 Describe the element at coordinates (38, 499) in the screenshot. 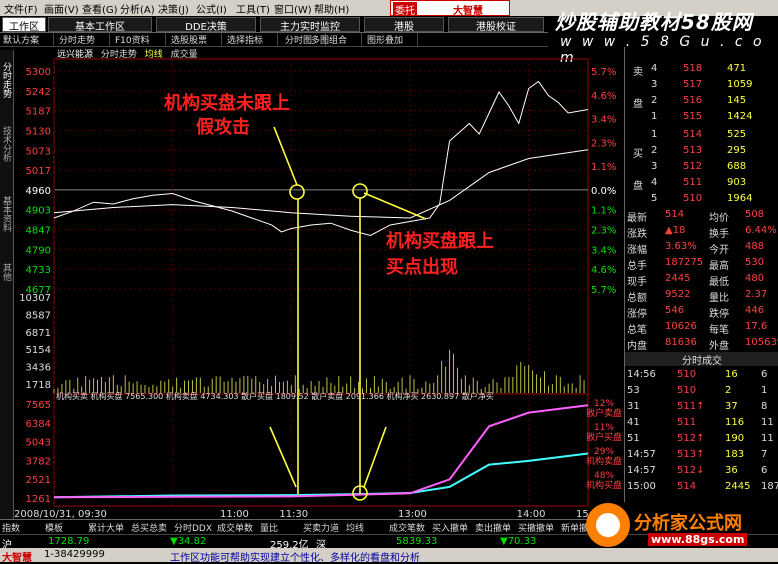

I see `indicator-tick: 1261` at that location.